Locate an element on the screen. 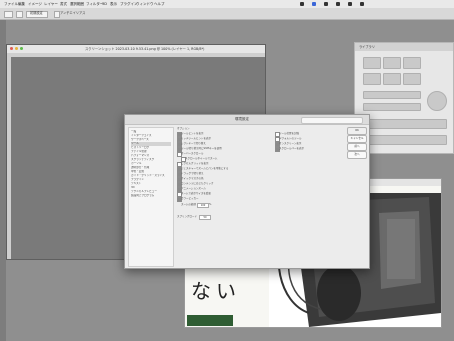 The width and height of the screenshot is (454, 341). minimize-icon is located at coordinates (16, 48).